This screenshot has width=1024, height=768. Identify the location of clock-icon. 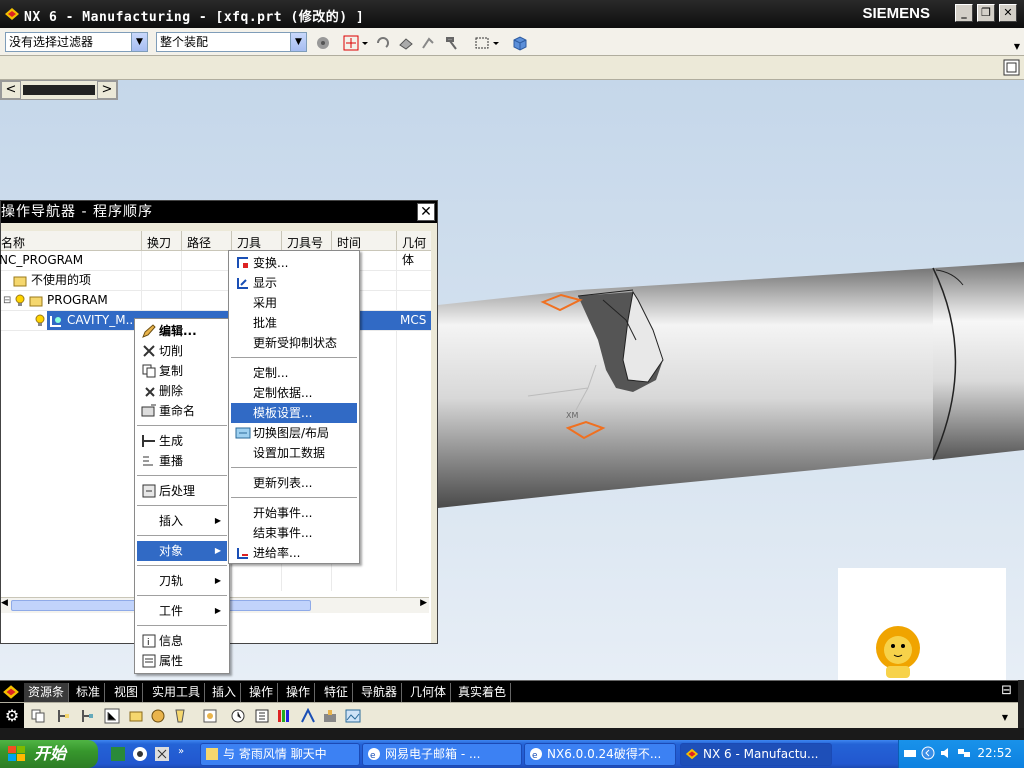
(238, 716).